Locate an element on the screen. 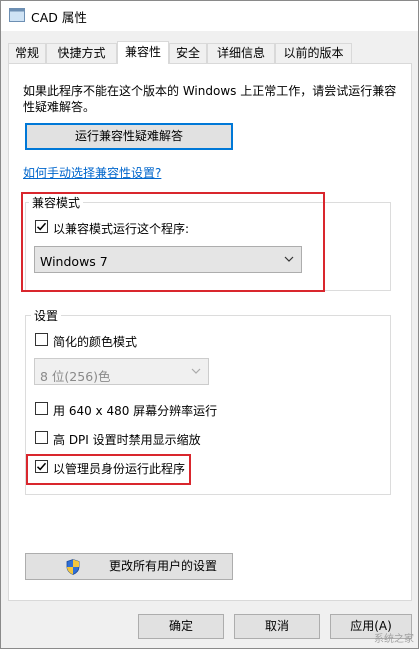  settings-group-title: 设置 is located at coordinates (46, 315).